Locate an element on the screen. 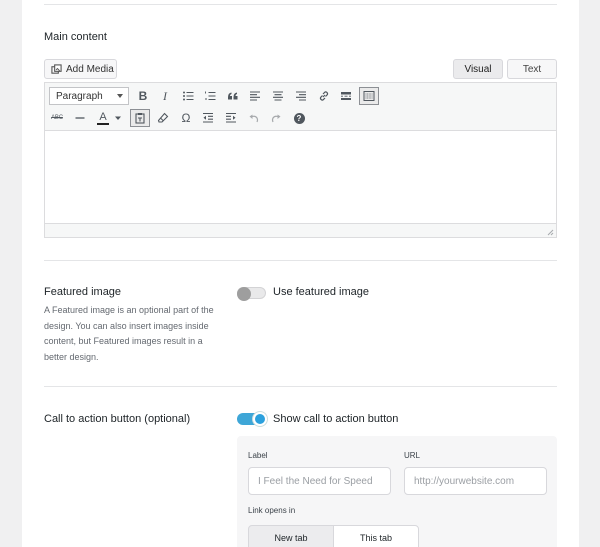  cta-title: Call to action button (optional) is located at coordinates (117, 419).